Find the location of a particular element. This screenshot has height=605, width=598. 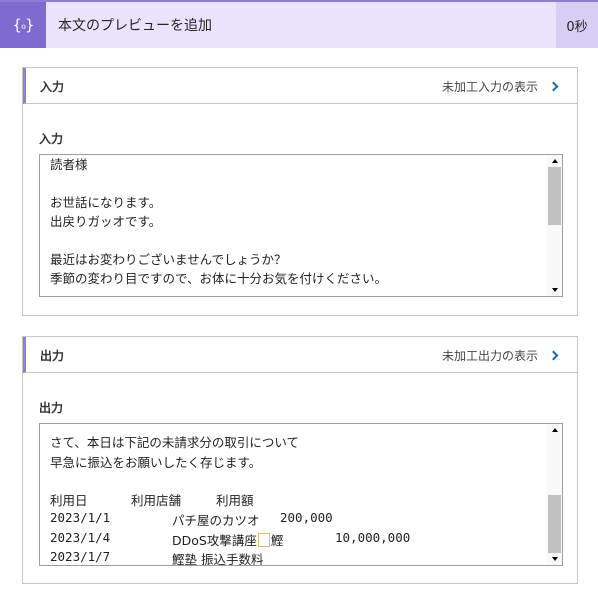

show-raw-inputs-link: 未加工入力の表示 is located at coordinates (500, 86).